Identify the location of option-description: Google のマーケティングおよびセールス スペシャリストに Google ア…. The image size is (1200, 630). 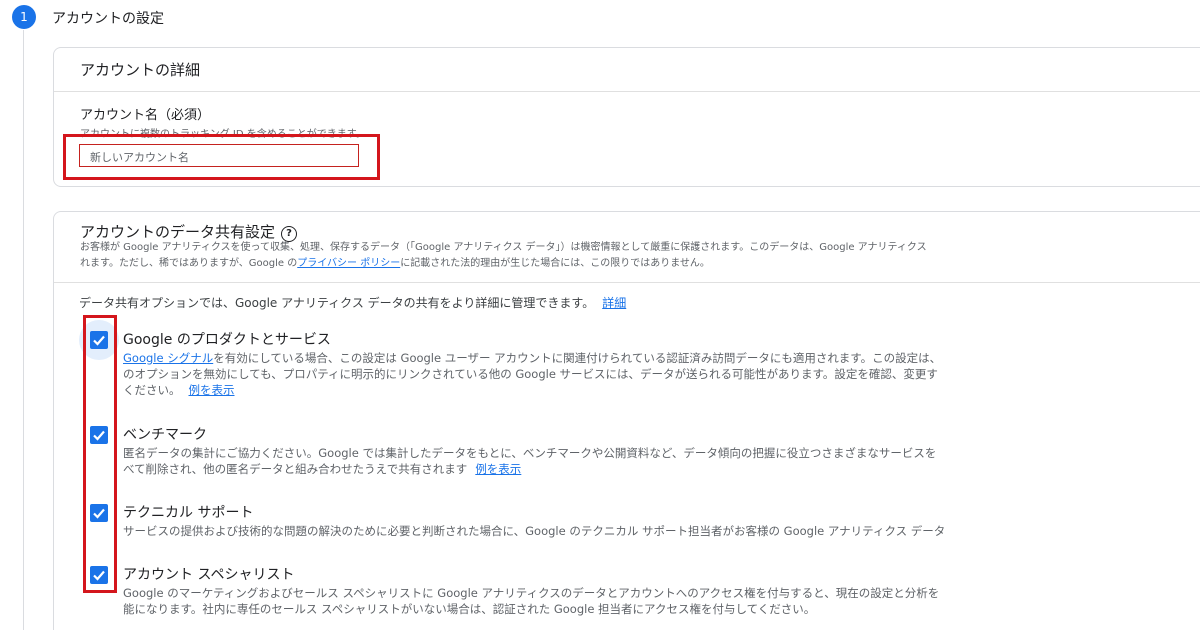
(661, 601).